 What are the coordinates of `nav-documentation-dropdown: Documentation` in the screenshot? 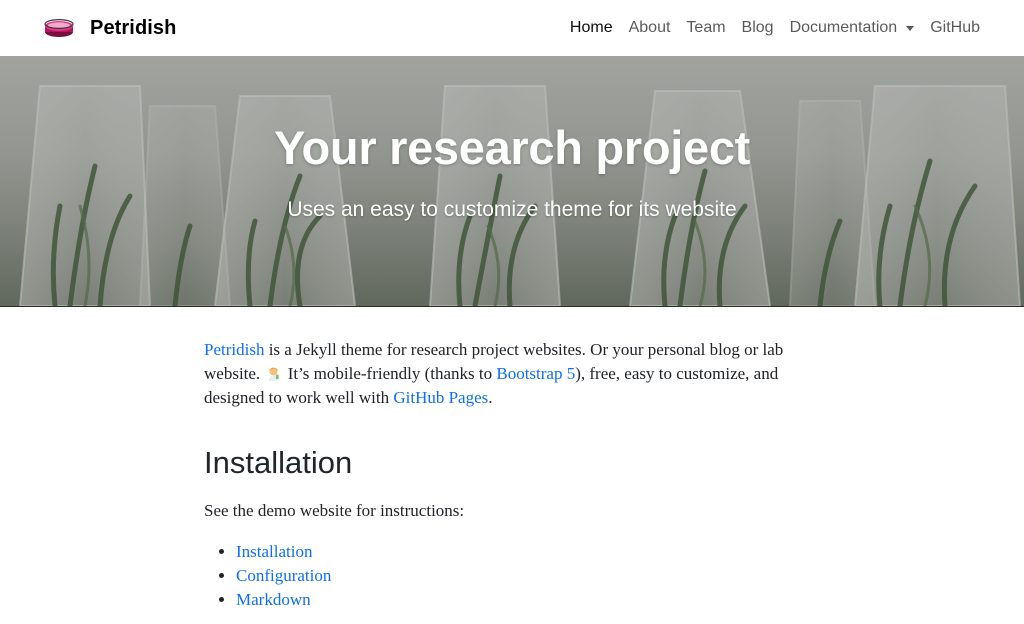 It's located at (852, 28).